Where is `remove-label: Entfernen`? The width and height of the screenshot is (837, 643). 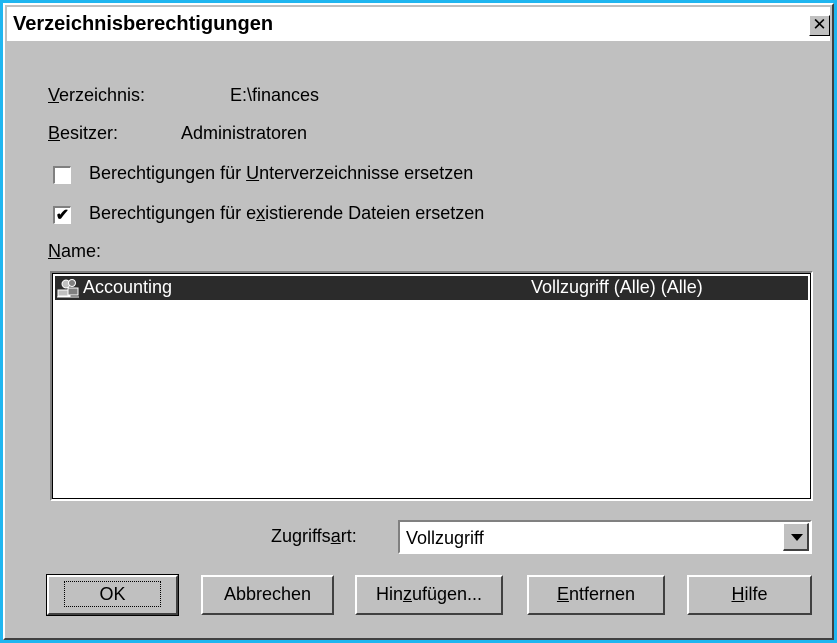 remove-label: Entfernen is located at coordinates (596, 594).